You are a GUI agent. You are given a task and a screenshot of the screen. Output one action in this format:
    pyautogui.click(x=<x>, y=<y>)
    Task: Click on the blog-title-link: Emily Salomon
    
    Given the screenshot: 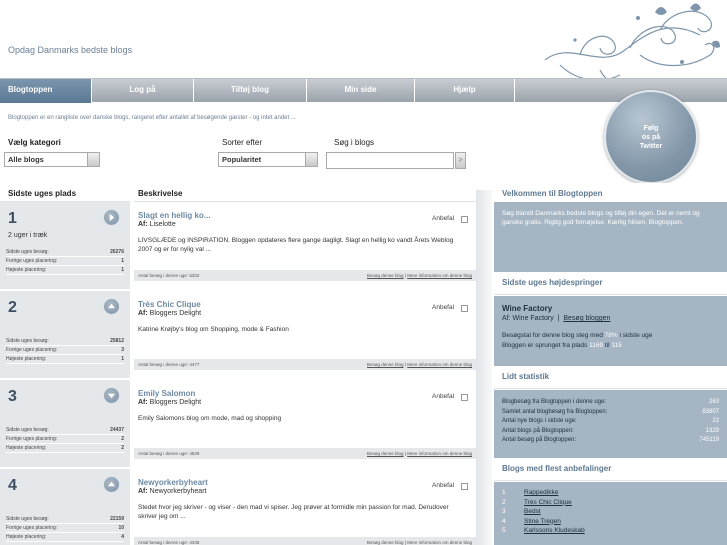 What is the action you would take?
    pyautogui.click(x=166, y=393)
    